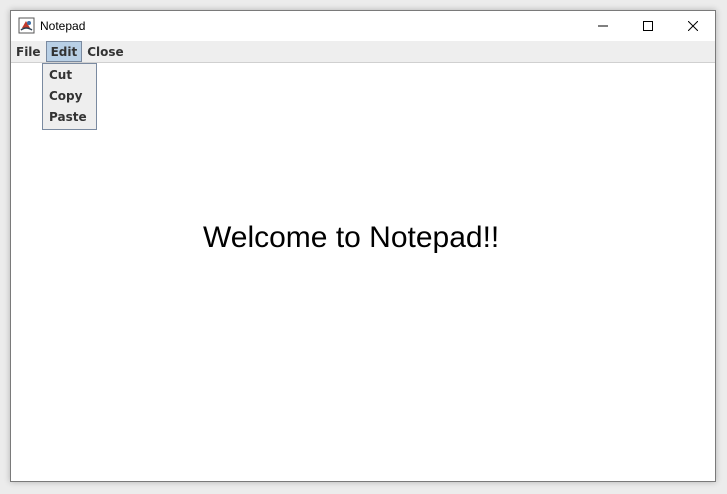 The image size is (727, 494). I want to click on maximize-button, so click(647, 26).